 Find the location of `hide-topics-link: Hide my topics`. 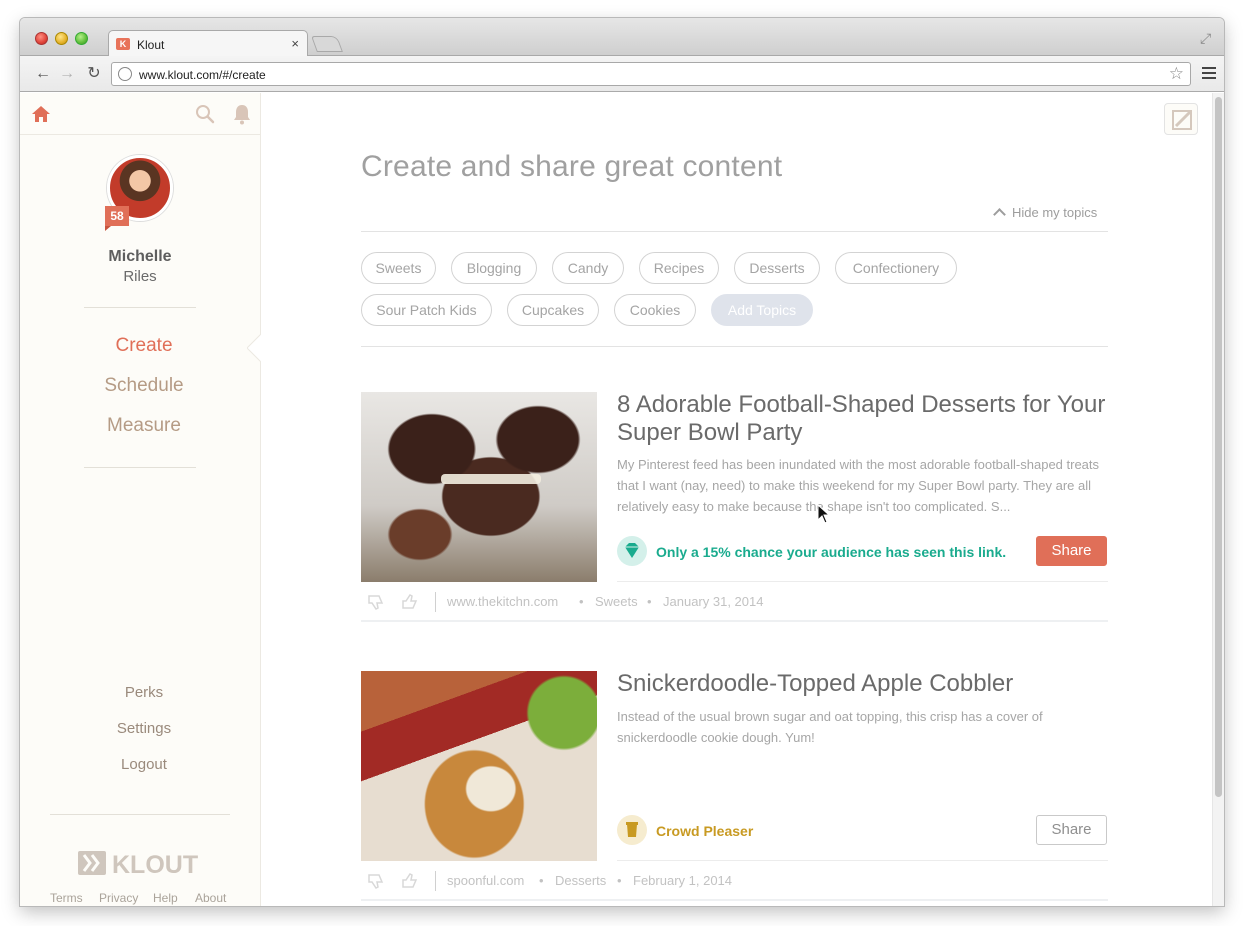

hide-topics-link: Hide my topics is located at coordinates (1045, 213).